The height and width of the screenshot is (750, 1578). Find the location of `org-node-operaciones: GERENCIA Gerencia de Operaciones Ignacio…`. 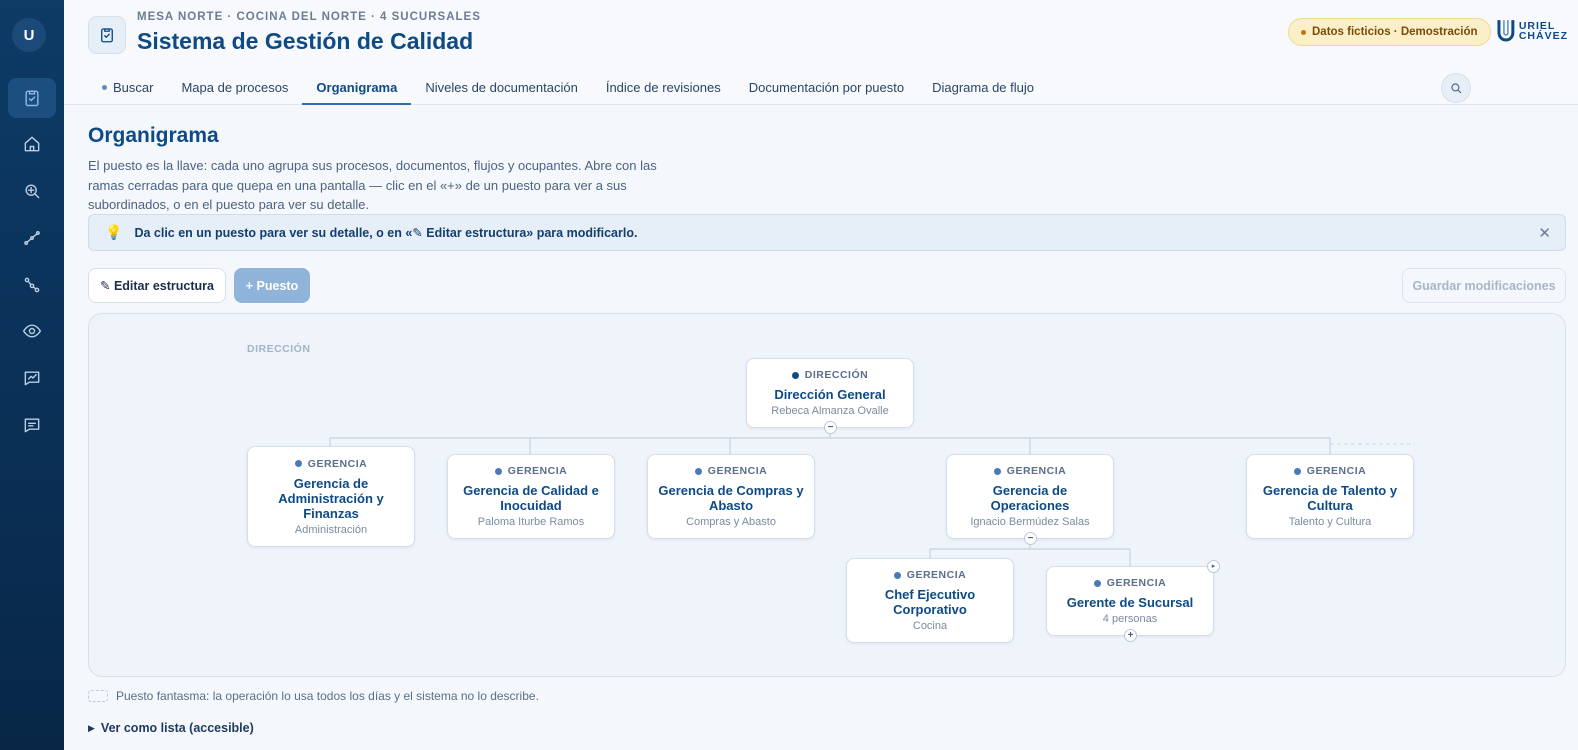

org-node-operaciones: GERENCIA Gerencia de Operaciones Ignacio… is located at coordinates (1030, 496).